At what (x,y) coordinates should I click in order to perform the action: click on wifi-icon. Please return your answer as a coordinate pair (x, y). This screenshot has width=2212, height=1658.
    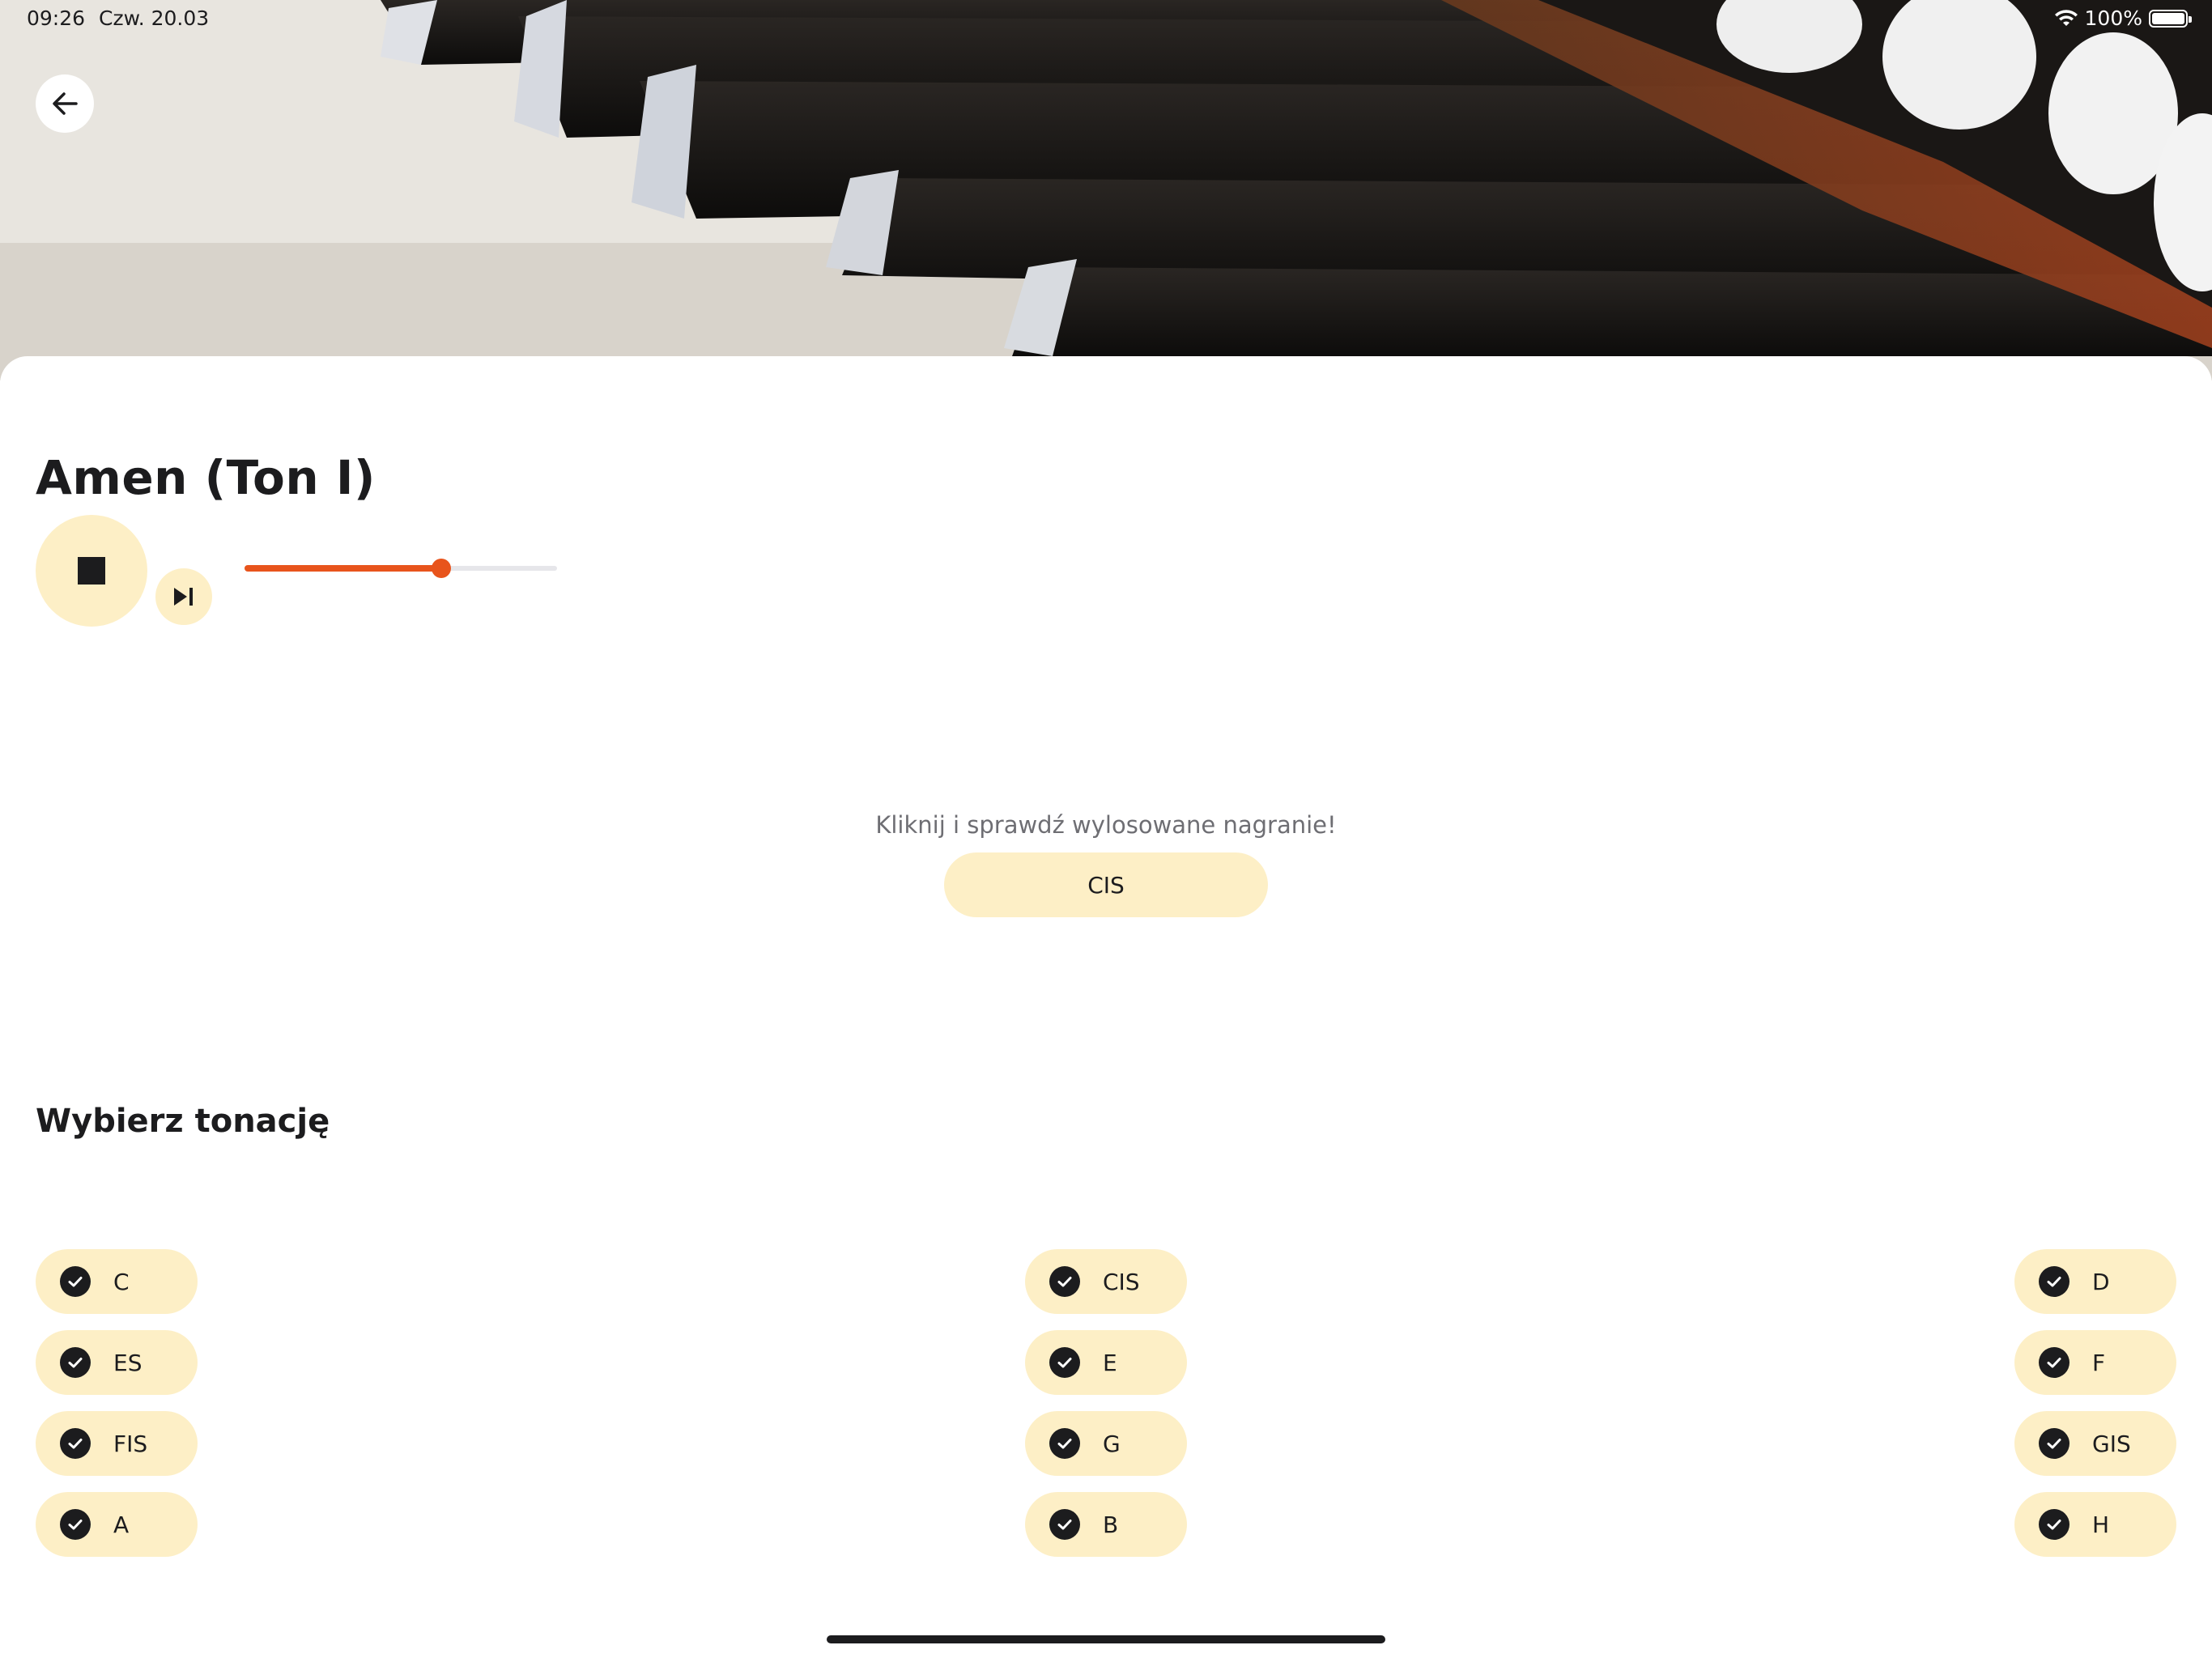
    Looking at the image, I should click on (2066, 17).